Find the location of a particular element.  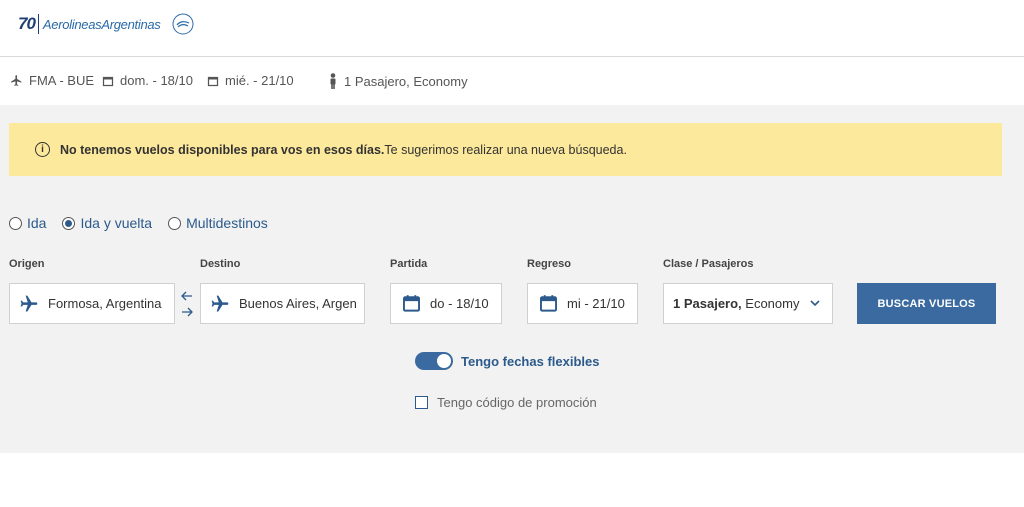

trip-type-ida-y-vuelta-label: Ida y vuelta is located at coordinates (116, 223).